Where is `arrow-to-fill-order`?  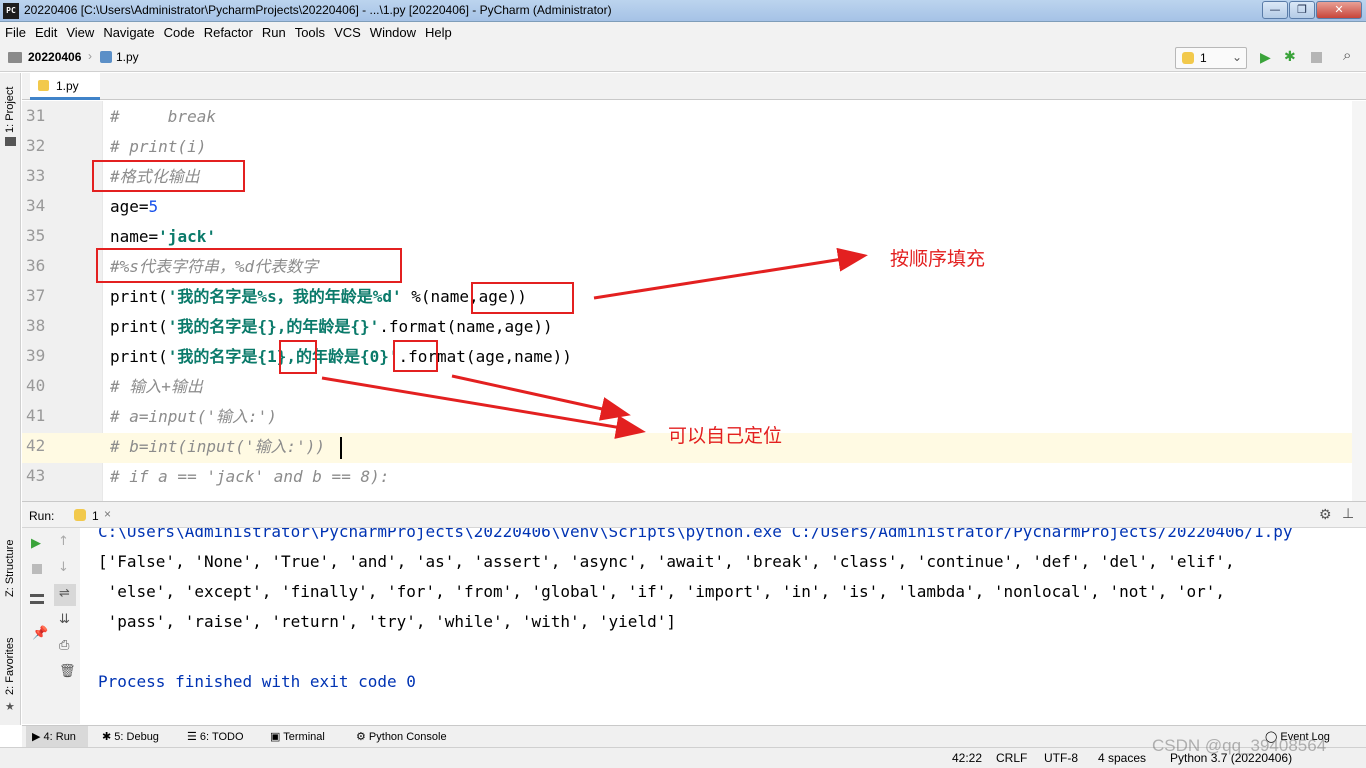
arrow-to-fill-order is located at coordinates (730, 273).